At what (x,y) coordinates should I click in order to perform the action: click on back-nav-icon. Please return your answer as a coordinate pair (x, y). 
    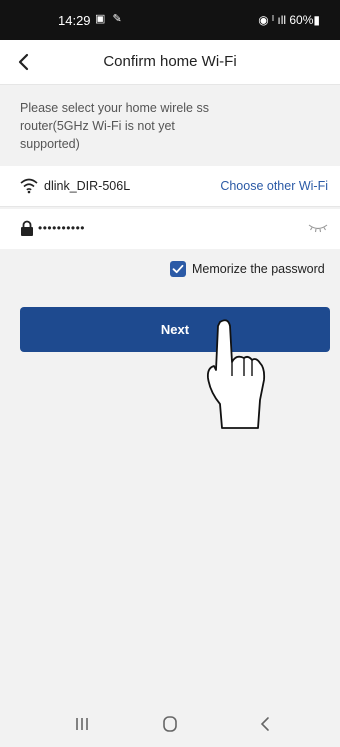
    Looking at the image, I should click on (266, 724).